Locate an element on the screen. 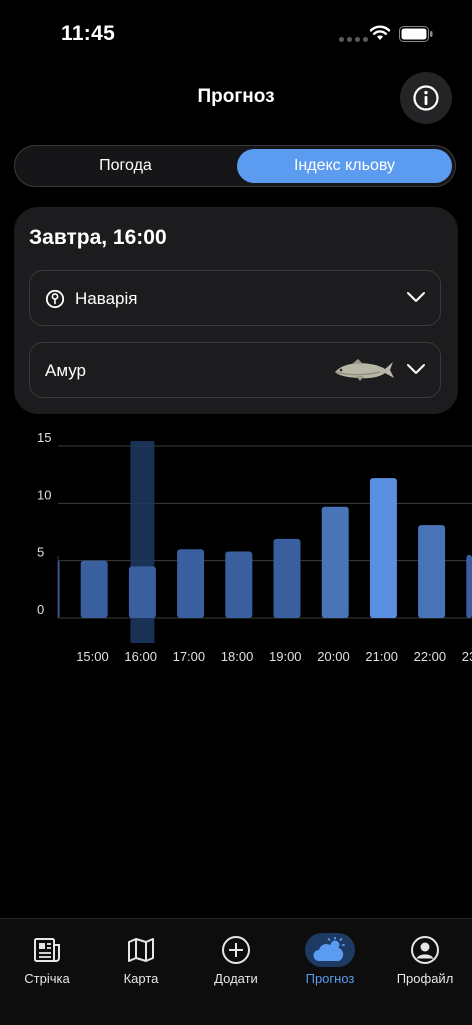  tab-label: Додати is located at coordinates (236, 978).